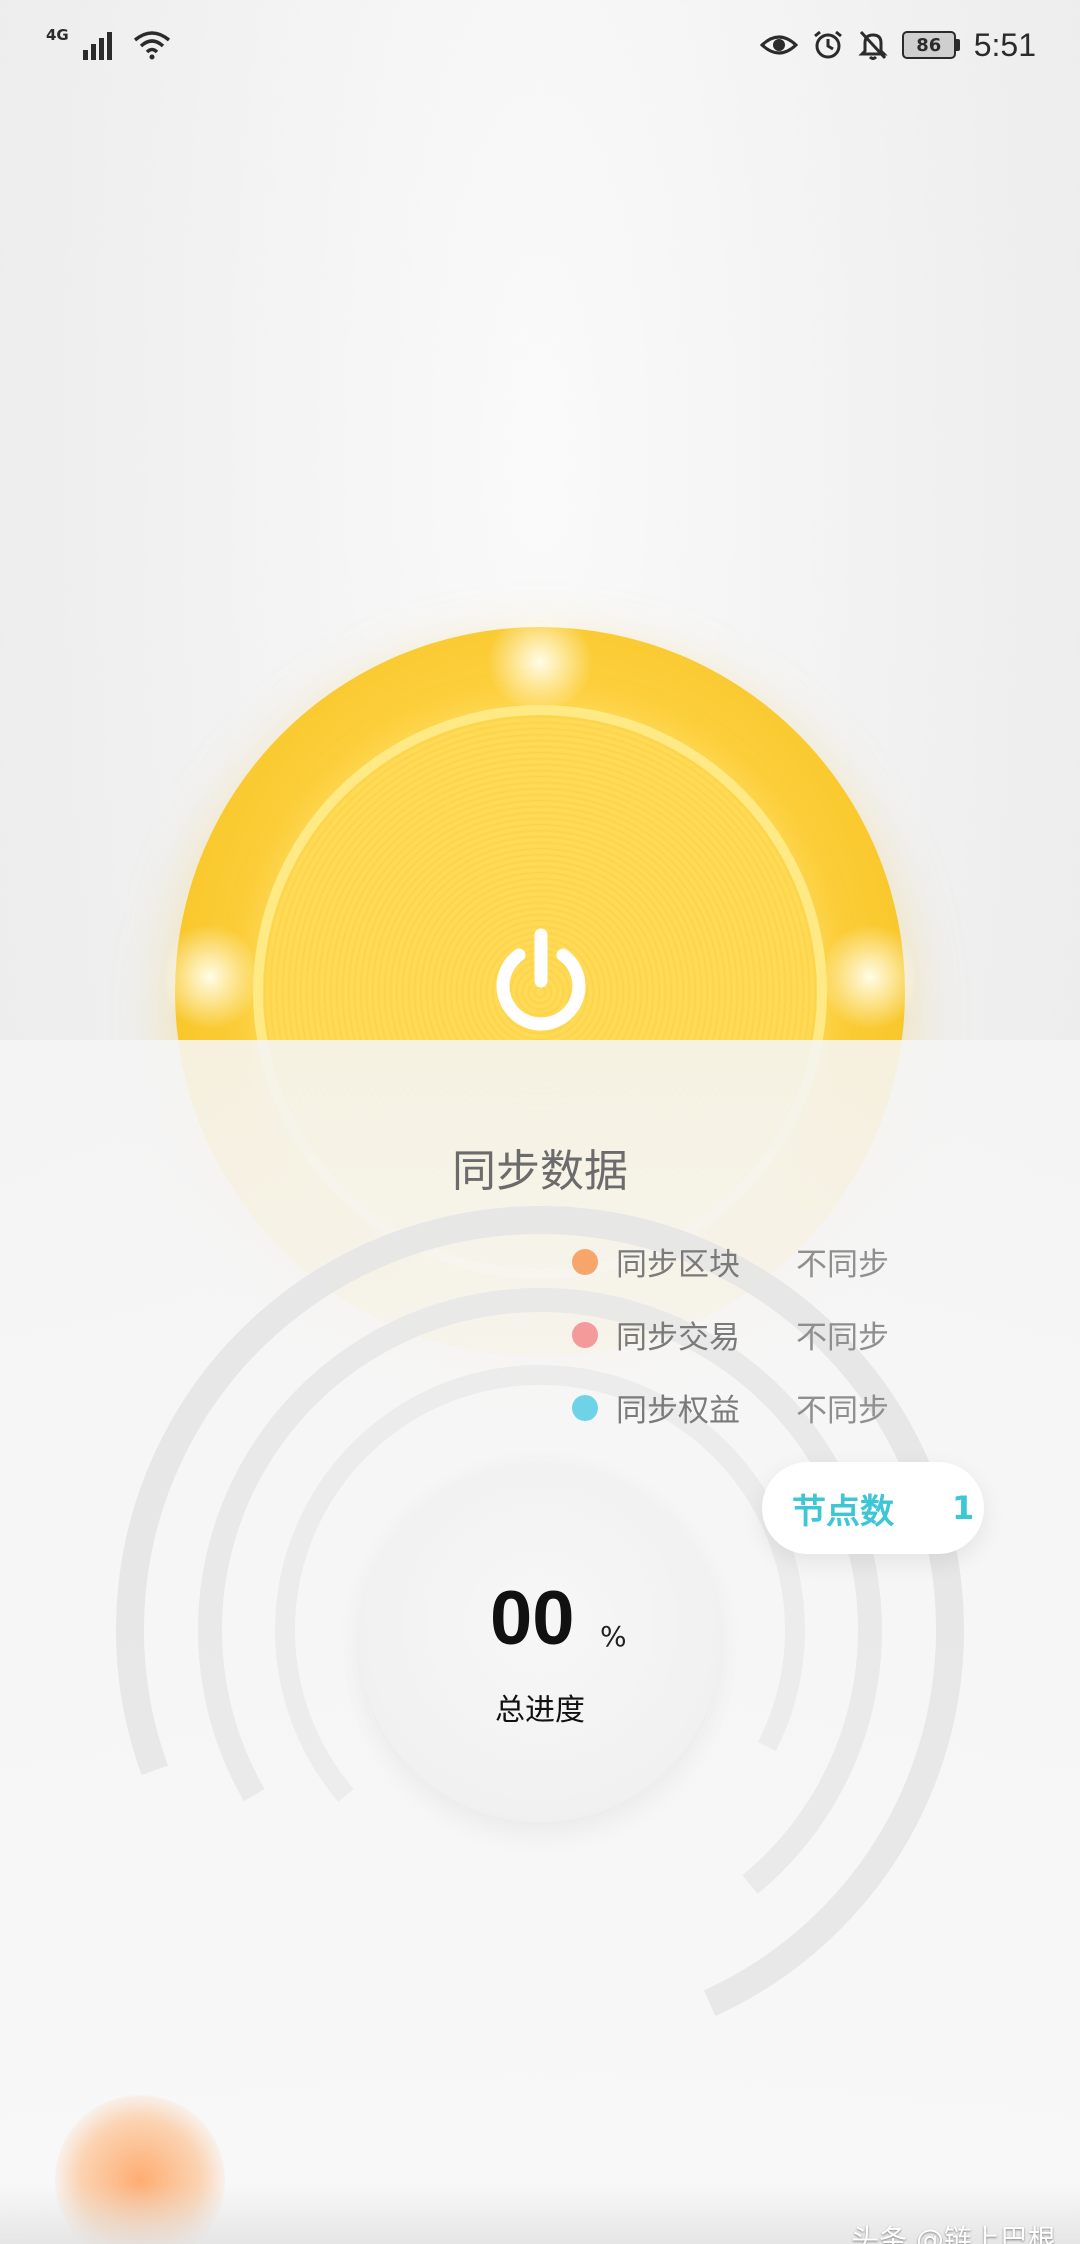  Describe the element at coordinates (870, 977) in the screenshot. I see `coin-highlight-right` at that location.